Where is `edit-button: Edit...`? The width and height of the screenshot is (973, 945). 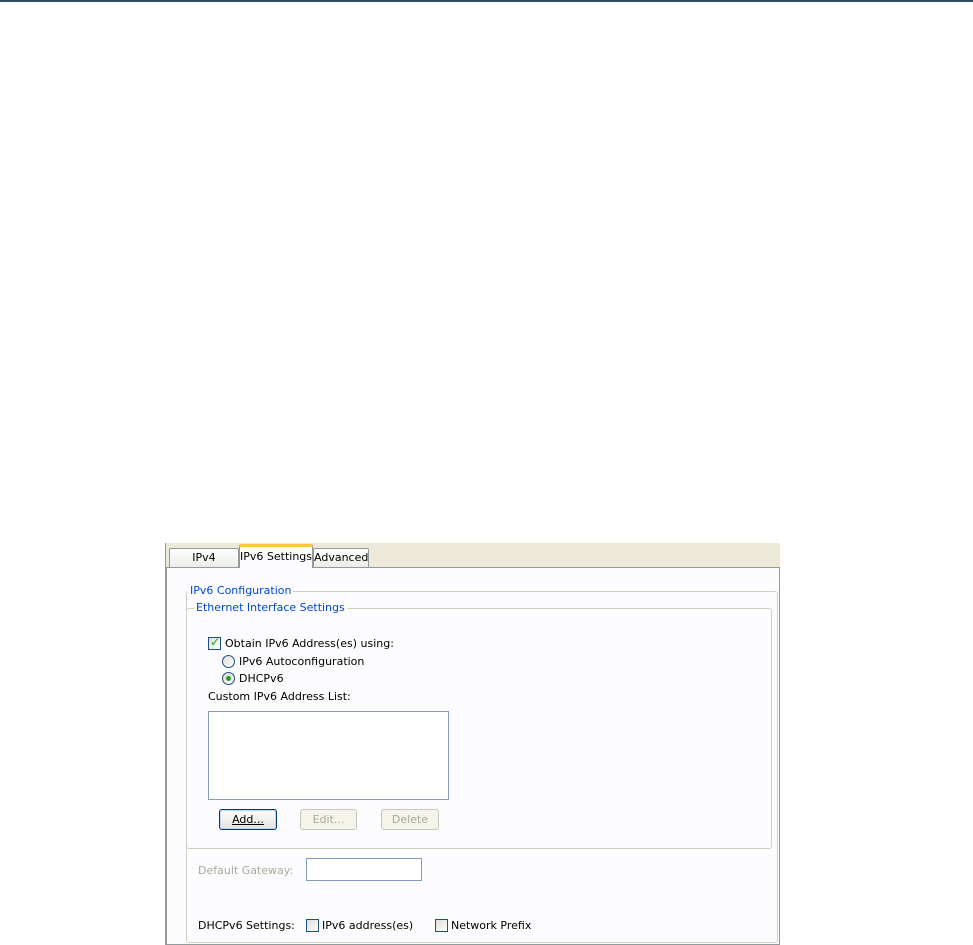 edit-button: Edit... is located at coordinates (328, 819).